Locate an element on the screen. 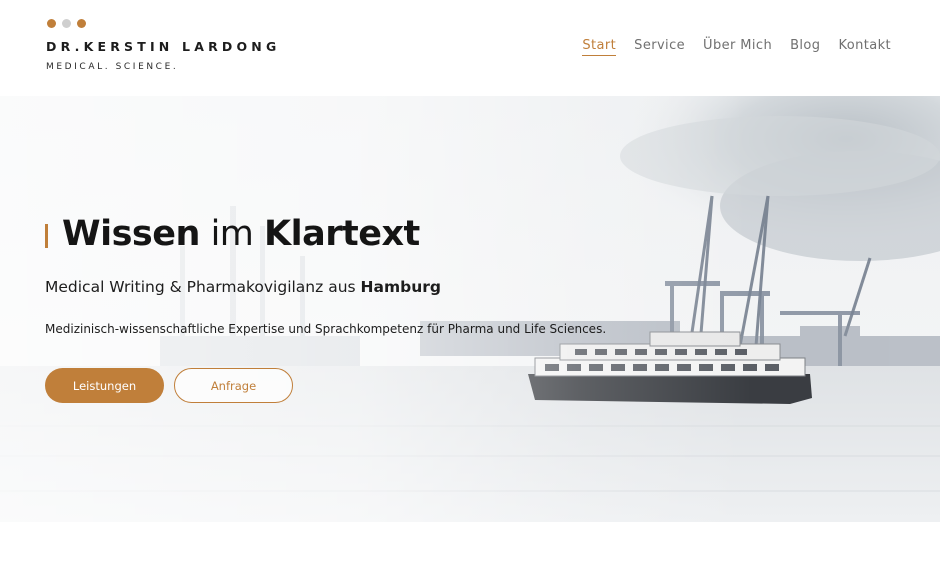  main-nav: Start Service Über Mich Blog Kontakt is located at coordinates (736, 47).